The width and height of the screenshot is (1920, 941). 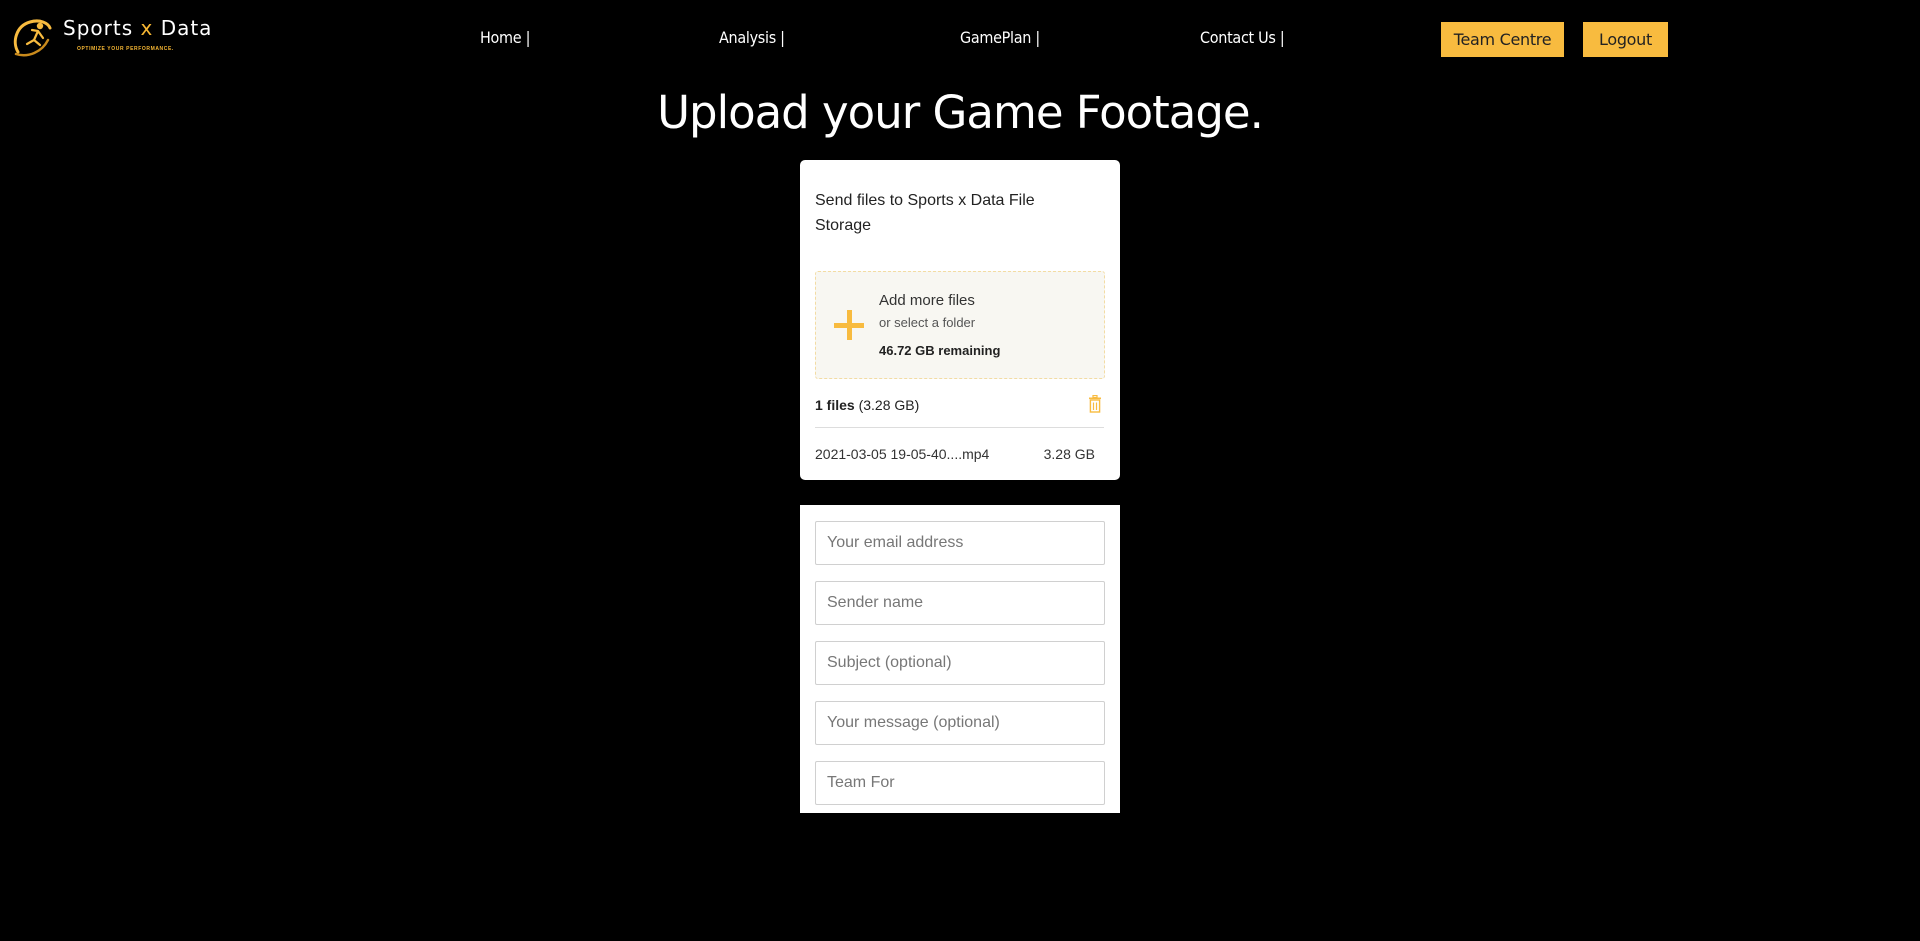 I want to click on file-name: 2021-03-05 19-05-40....mp4, so click(x=902, y=454).